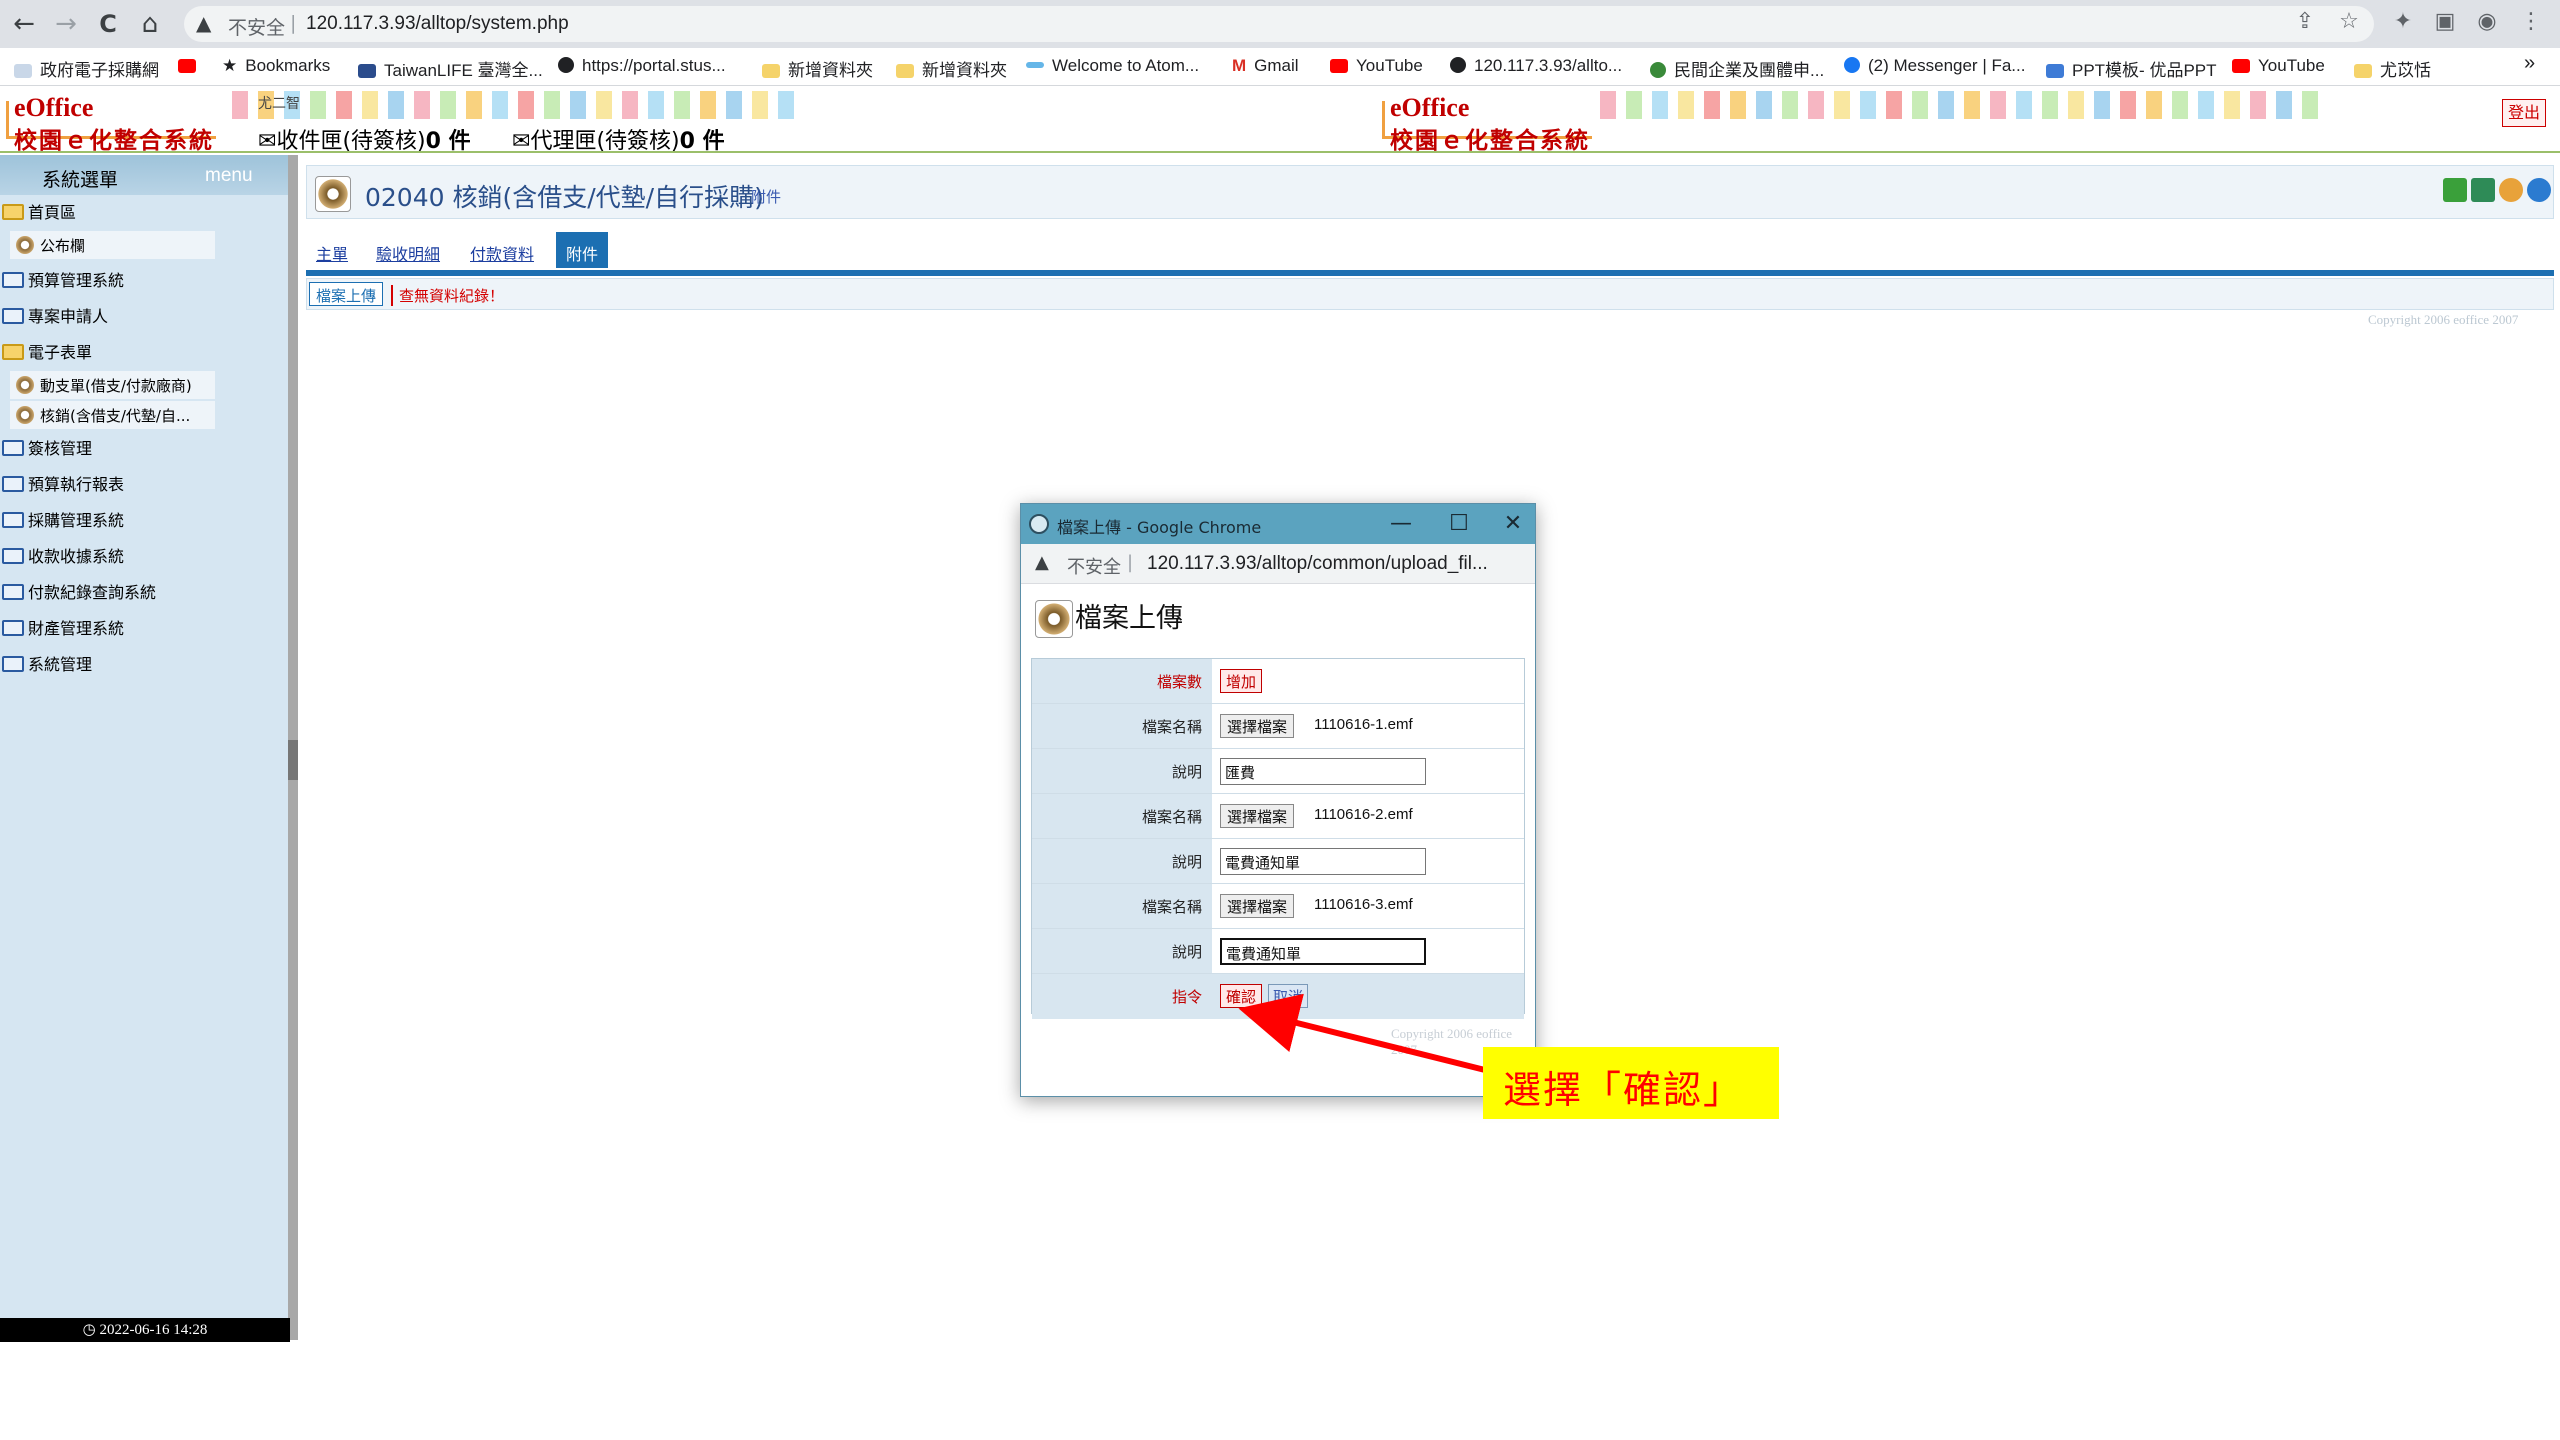 The height and width of the screenshot is (1440, 2560). I want to click on logo-title: eOffice, so click(54, 107).